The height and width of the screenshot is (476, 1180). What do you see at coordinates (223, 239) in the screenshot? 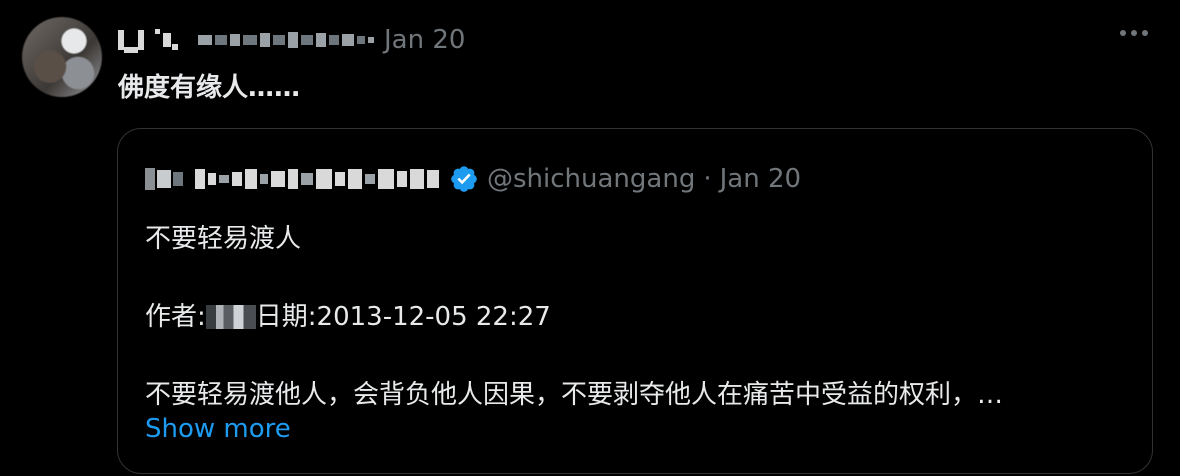
I see `quoted-title-line: 不要轻易渡人` at bounding box center [223, 239].